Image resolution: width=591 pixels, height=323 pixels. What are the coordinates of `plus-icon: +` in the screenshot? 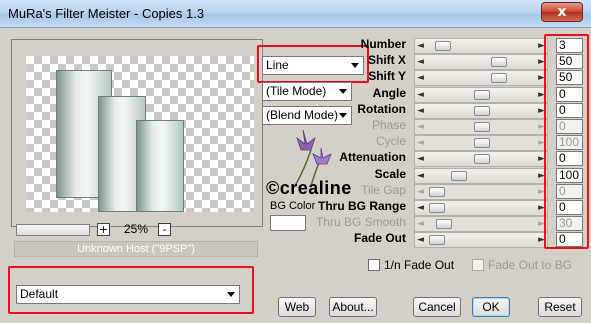 It's located at (103, 229).